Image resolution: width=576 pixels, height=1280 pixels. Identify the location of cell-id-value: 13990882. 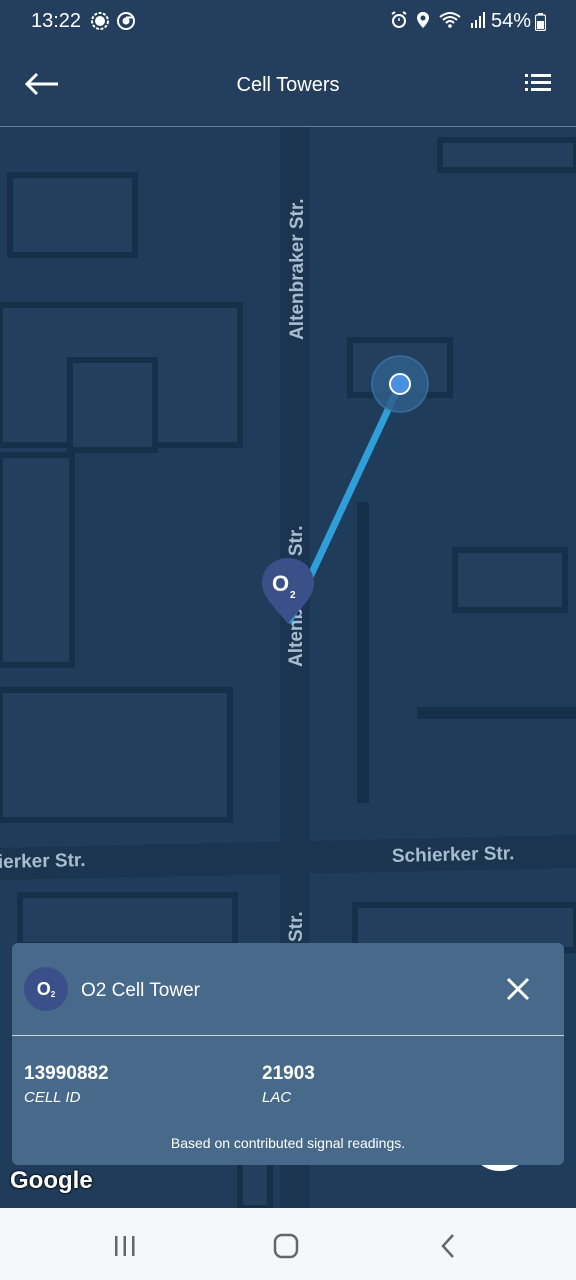
(66, 1073).